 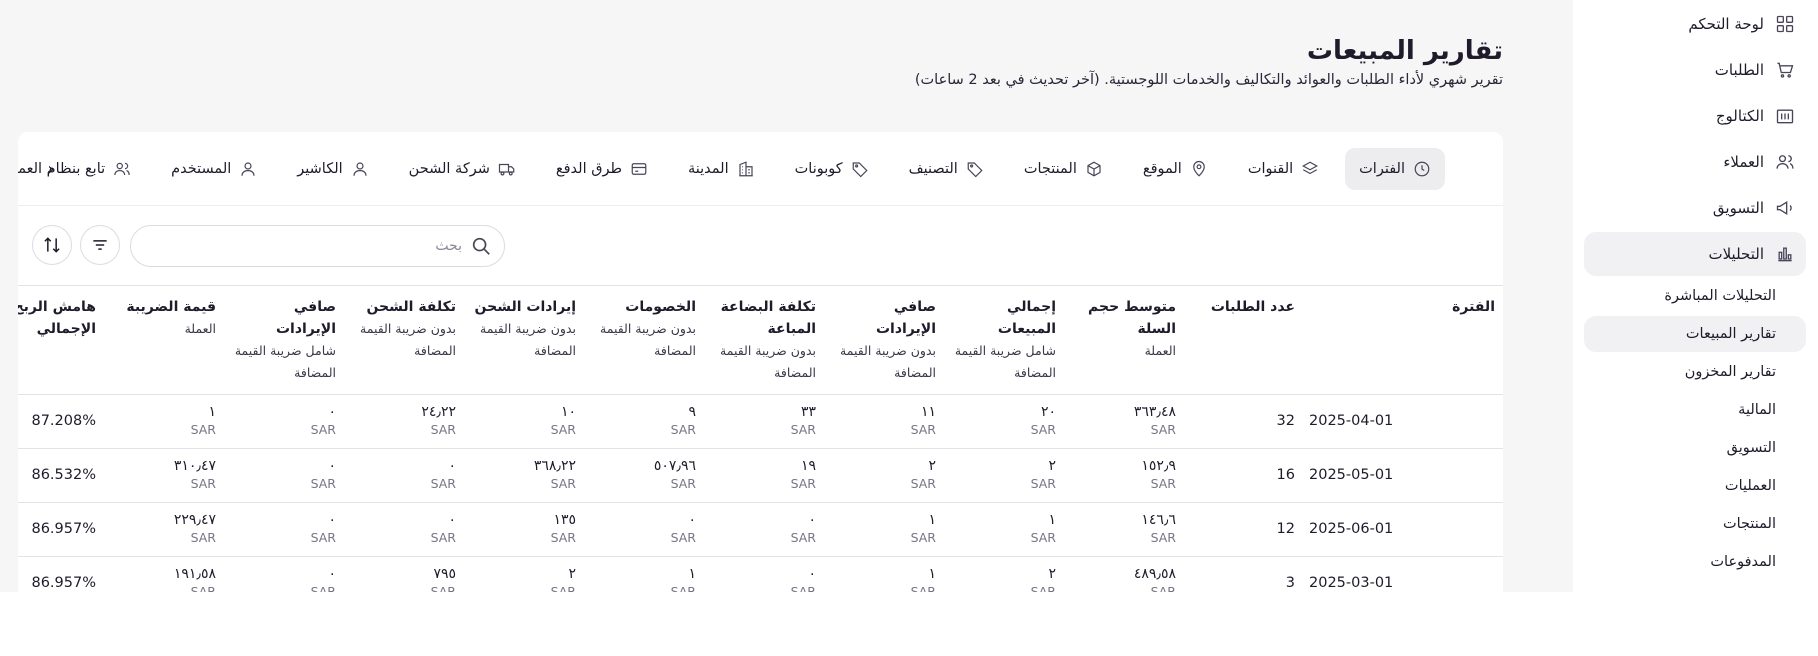 What do you see at coordinates (946, 169) in the screenshot?
I see `tab-category: التصنيف` at bounding box center [946, 169].